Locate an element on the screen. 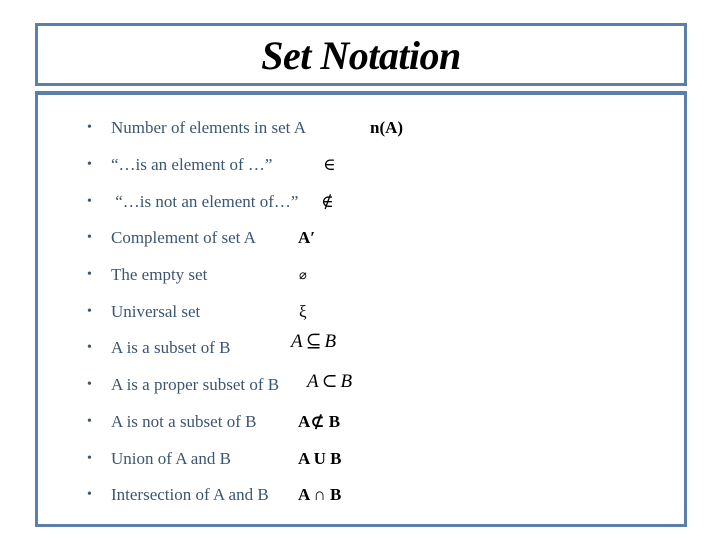 This screenshot has height=540, width=720. item-label: A is a proper subset of B is located at coordinates (195, 384).